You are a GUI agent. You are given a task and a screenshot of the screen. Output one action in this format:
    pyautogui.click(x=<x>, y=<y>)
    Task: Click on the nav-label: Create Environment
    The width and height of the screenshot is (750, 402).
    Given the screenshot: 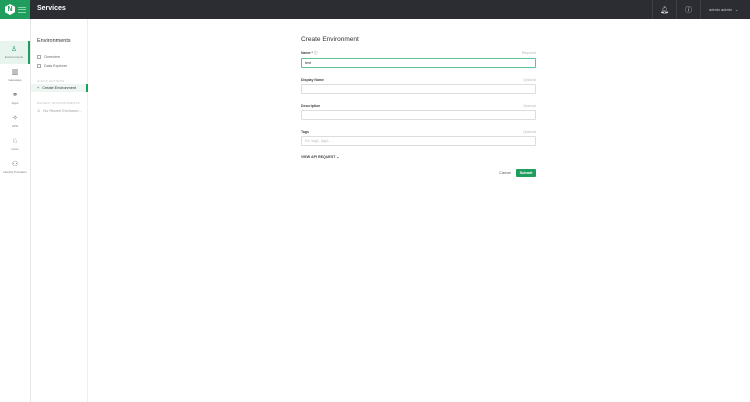 What is the action you would take?
    pyautogui.click(x=59, y=88)
    